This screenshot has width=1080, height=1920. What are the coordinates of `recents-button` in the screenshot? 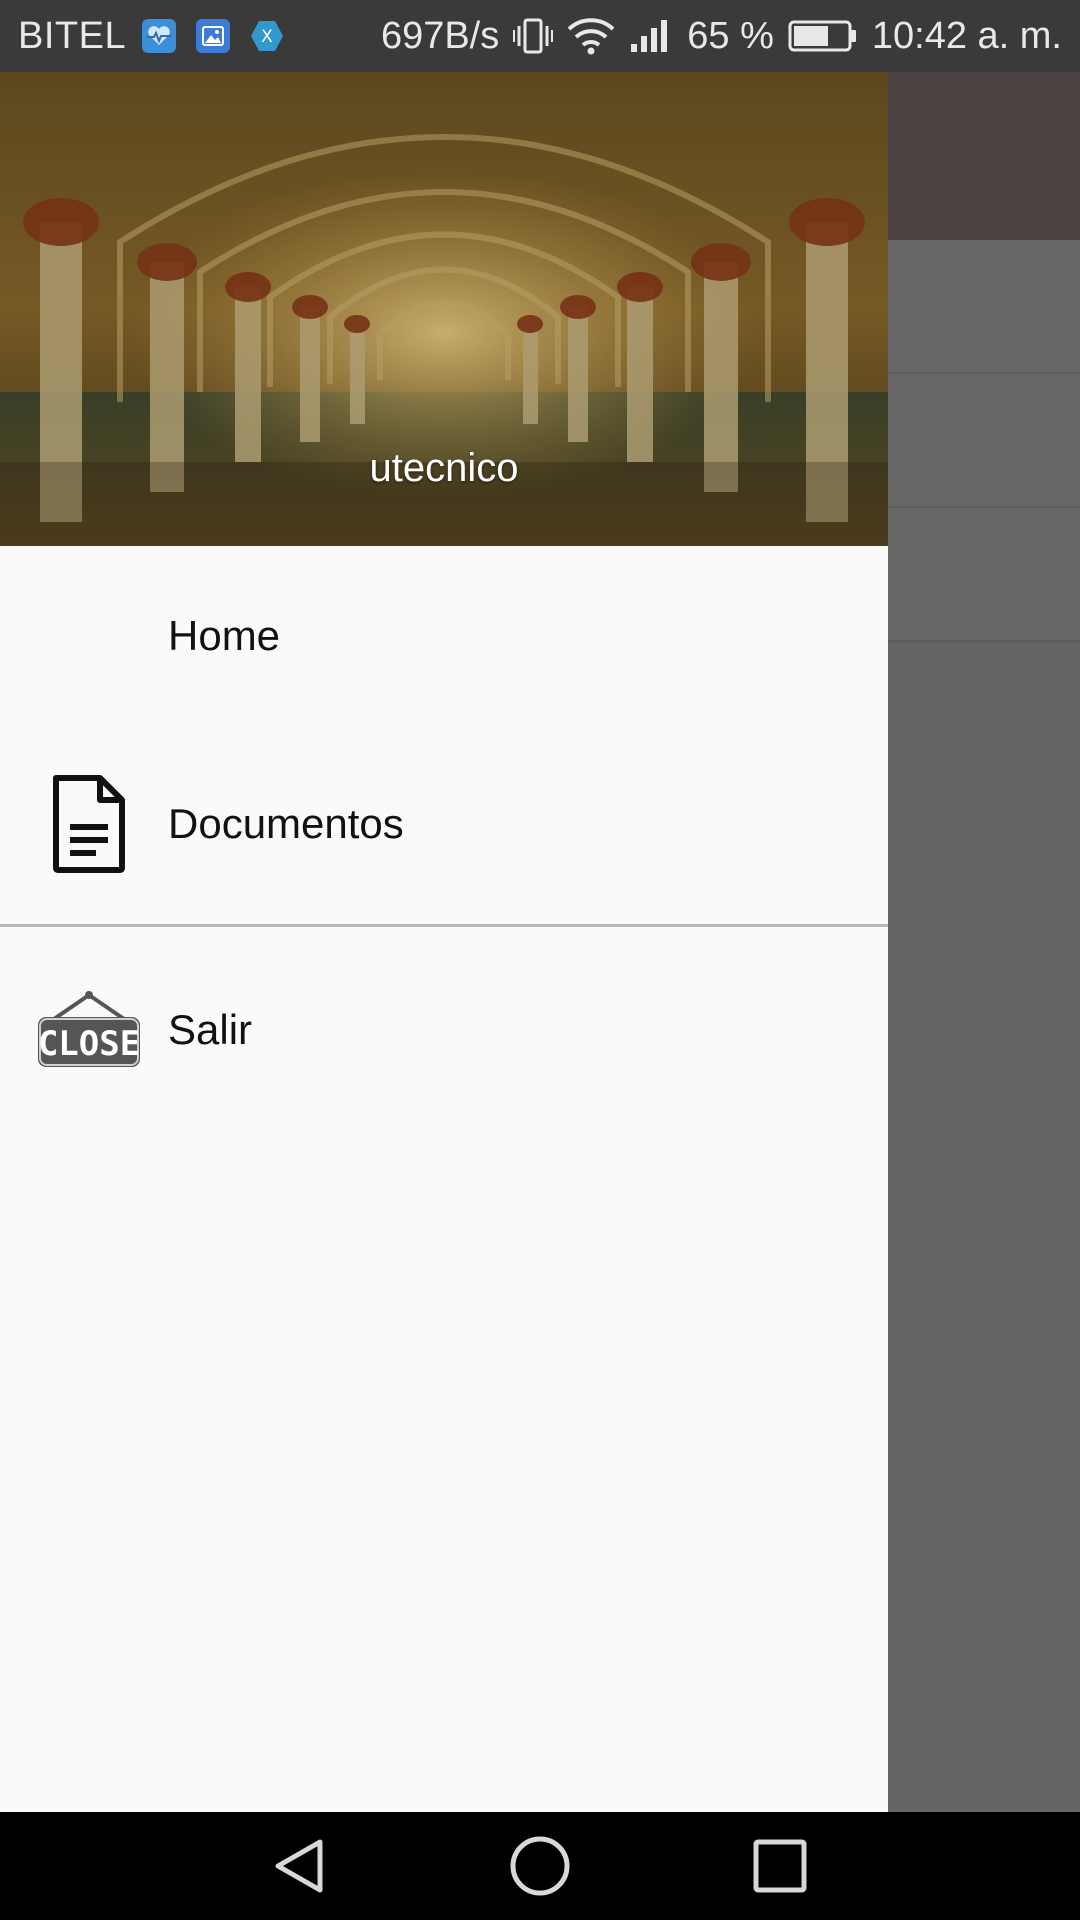 It's located at (780, 1866).